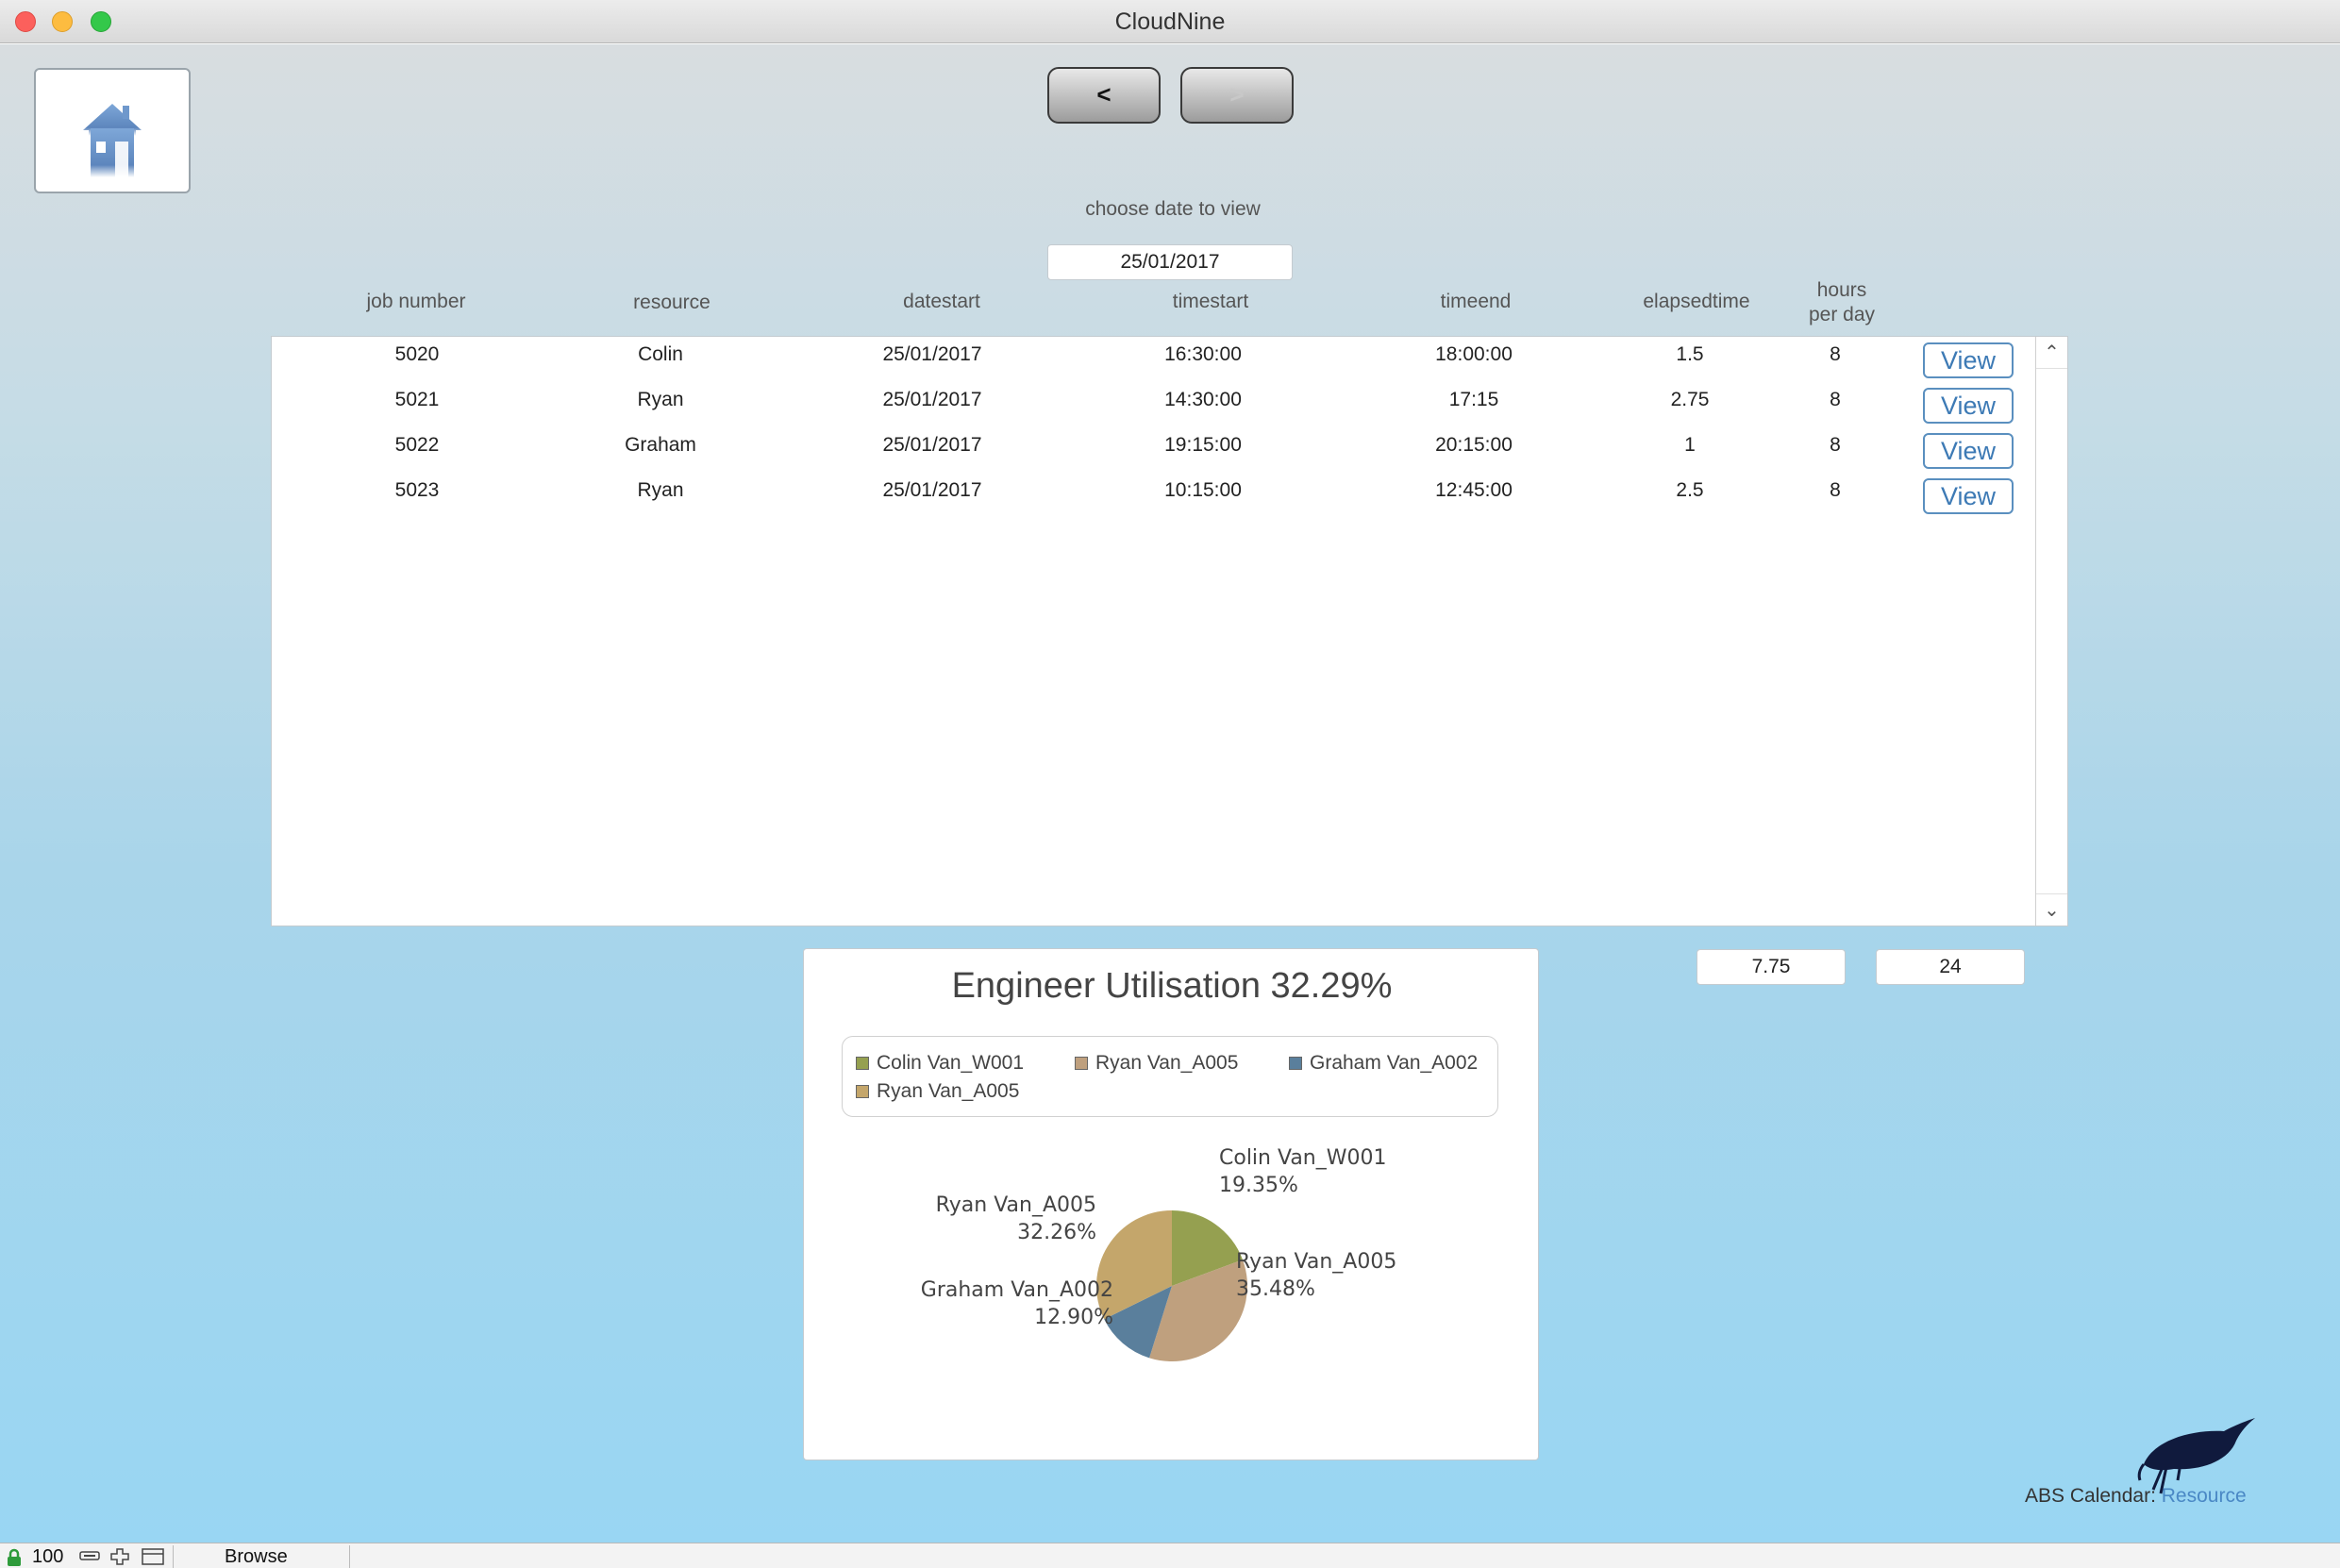 This screenshot has width=2340, height=1568. What do you see at coordinates (1842, 302) in the screenshot?
I see `column-header-hours-per-day: hours per day` at bounding box center [1842, 302].